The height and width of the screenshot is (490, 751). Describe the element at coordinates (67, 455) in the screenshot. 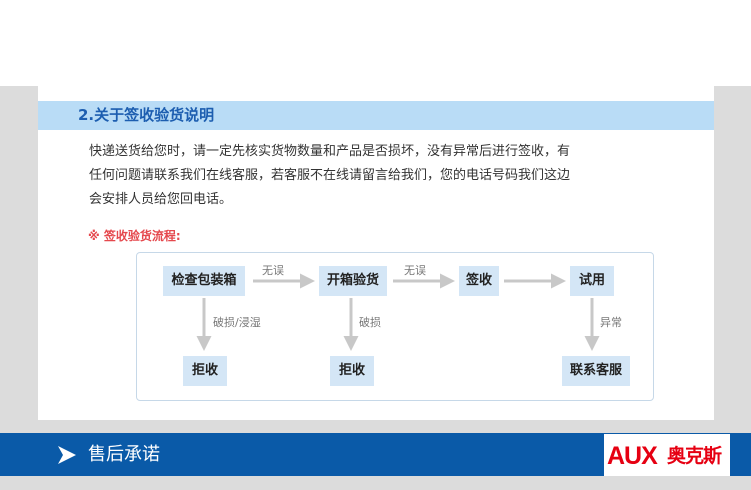

I see `chevron-arrow-icon` at that location.